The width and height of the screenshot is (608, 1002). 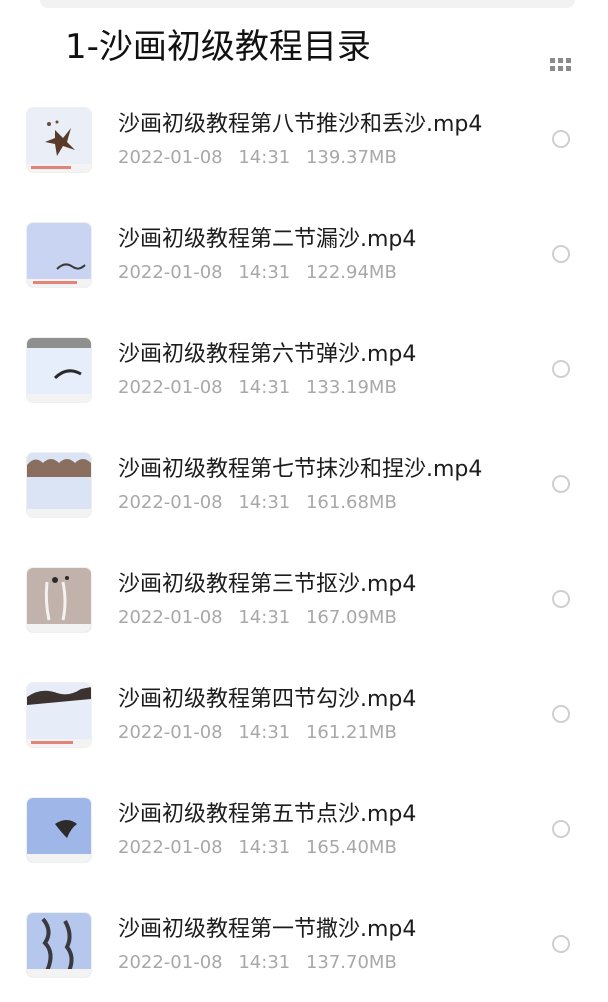 What do you see at coordinates (561, 65) in the screenshot?
I see `grid-view-icon` at bounding box center [561, 65].